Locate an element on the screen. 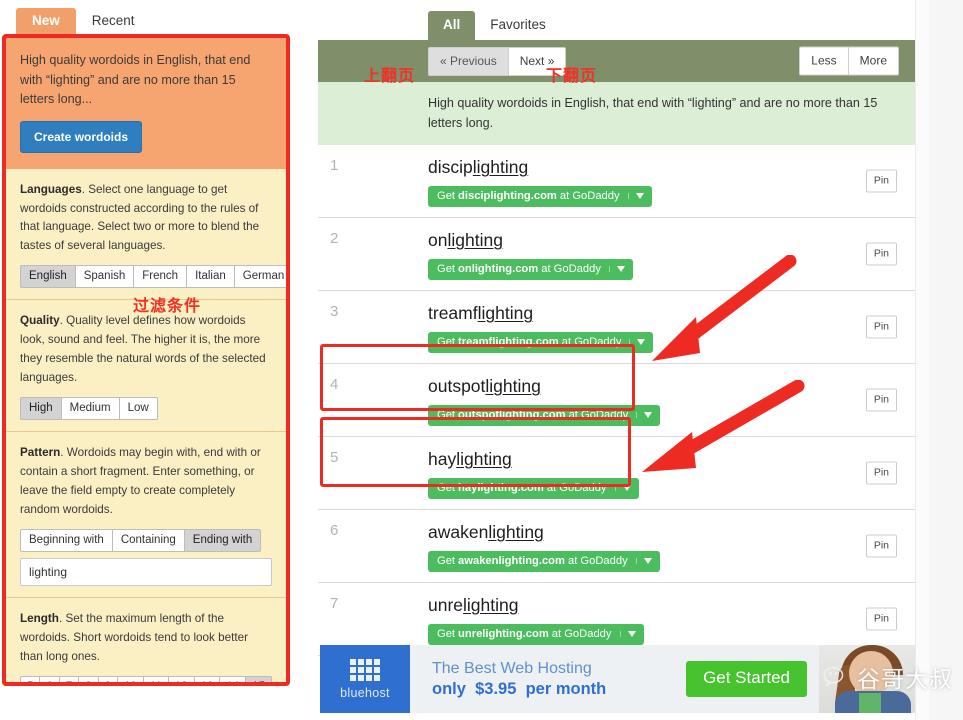 This screenshot has height=720, width=963. banner-photo is located at coordinates (867, 679).